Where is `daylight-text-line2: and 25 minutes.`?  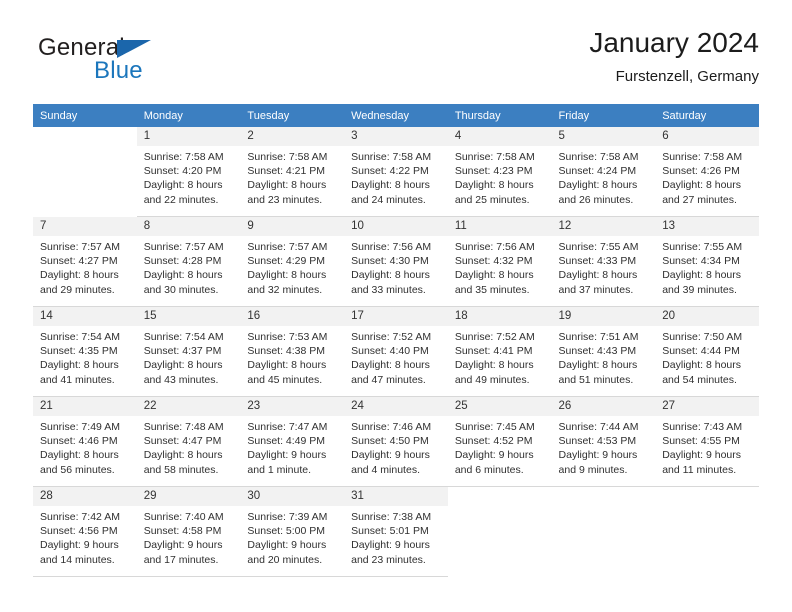
daylight-text-line2: and 25 minutes. is located at coordinates (492, 199).